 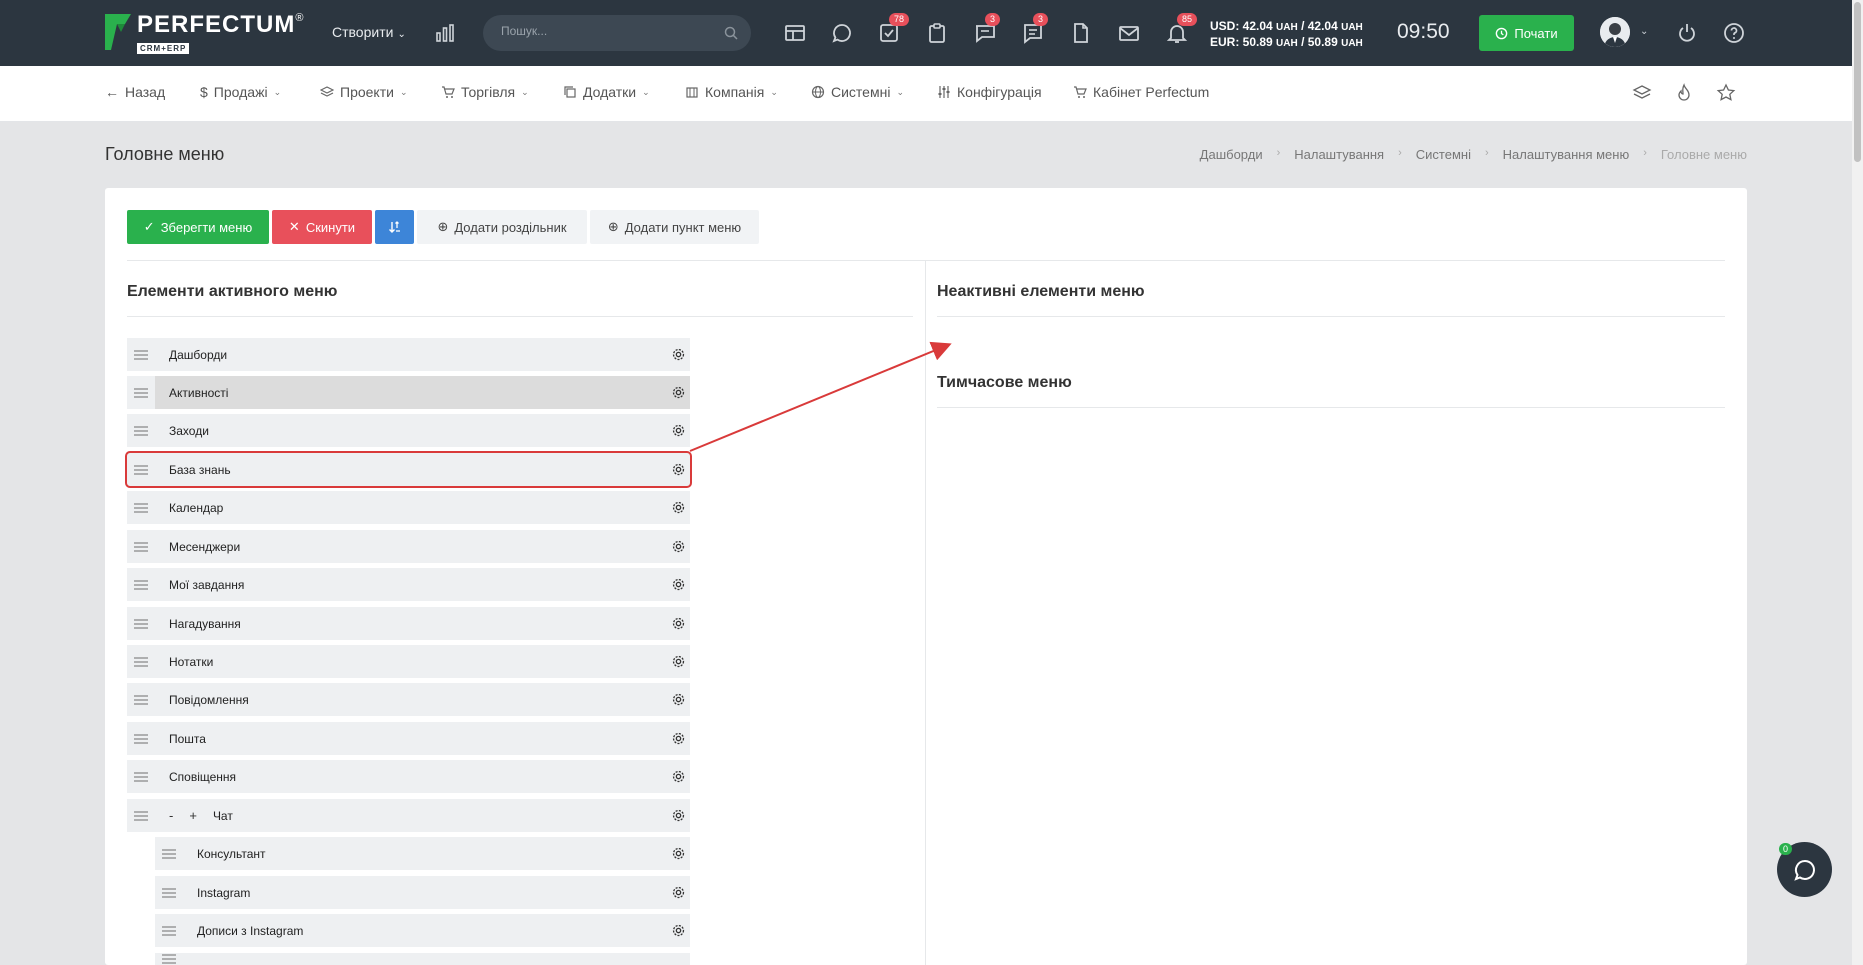 I want to click on menu-item-row: Активності, so click(x=408, y=392).